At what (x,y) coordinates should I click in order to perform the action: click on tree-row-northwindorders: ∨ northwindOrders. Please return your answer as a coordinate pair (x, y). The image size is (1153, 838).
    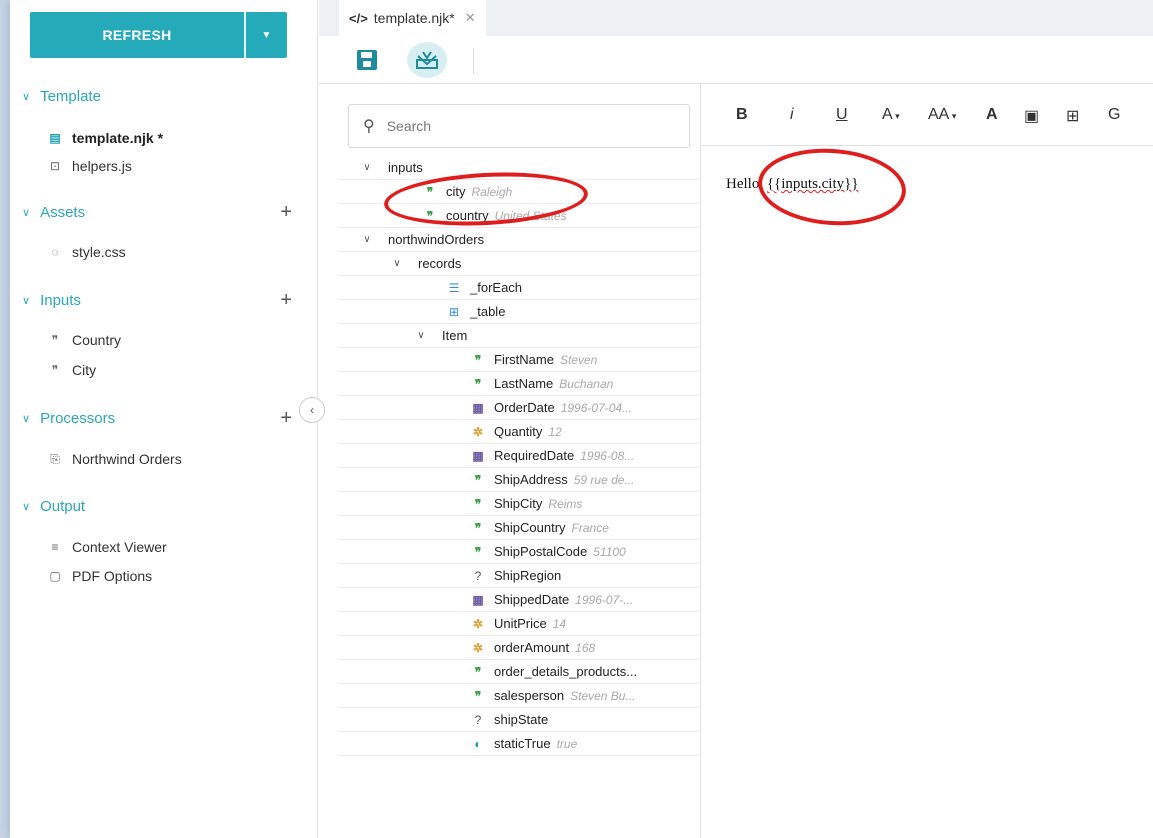
    Looking at the image, I should click on (519, 240).